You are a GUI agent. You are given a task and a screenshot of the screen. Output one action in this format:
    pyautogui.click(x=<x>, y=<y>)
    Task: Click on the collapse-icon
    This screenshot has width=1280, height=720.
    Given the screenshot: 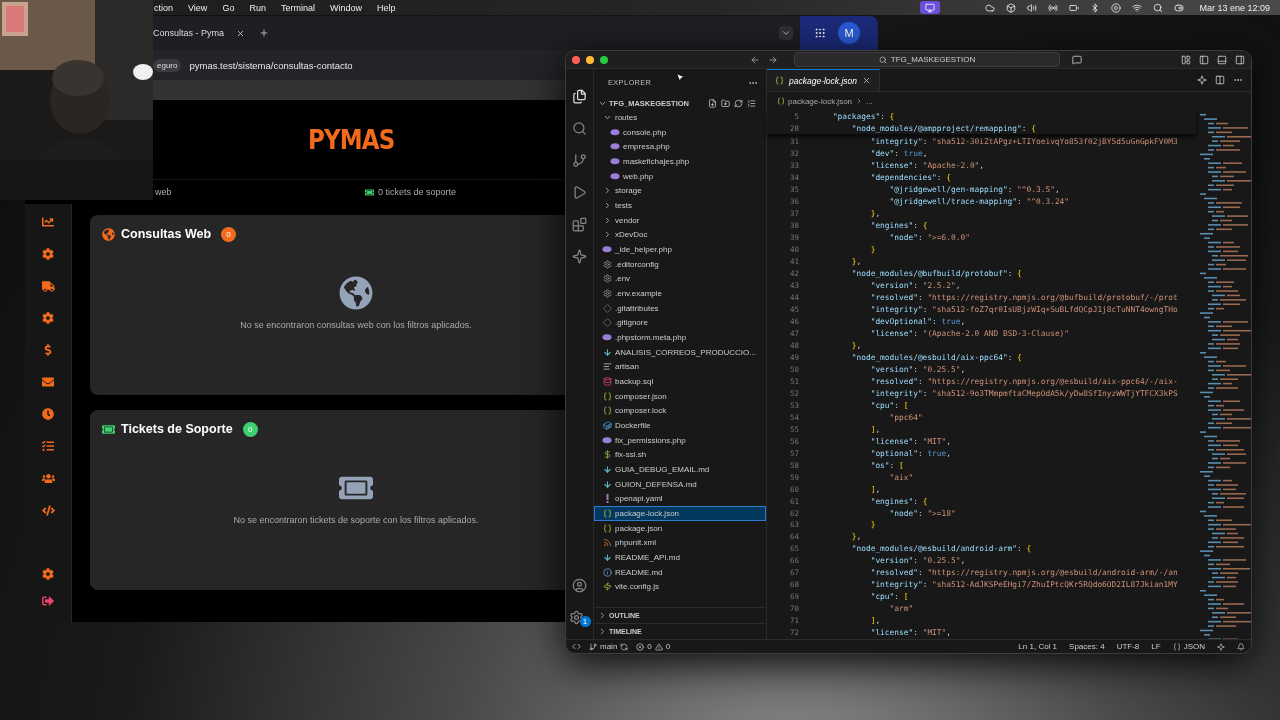 What is the action you would take?
    pyautogui.click(x=751, y=103)
    